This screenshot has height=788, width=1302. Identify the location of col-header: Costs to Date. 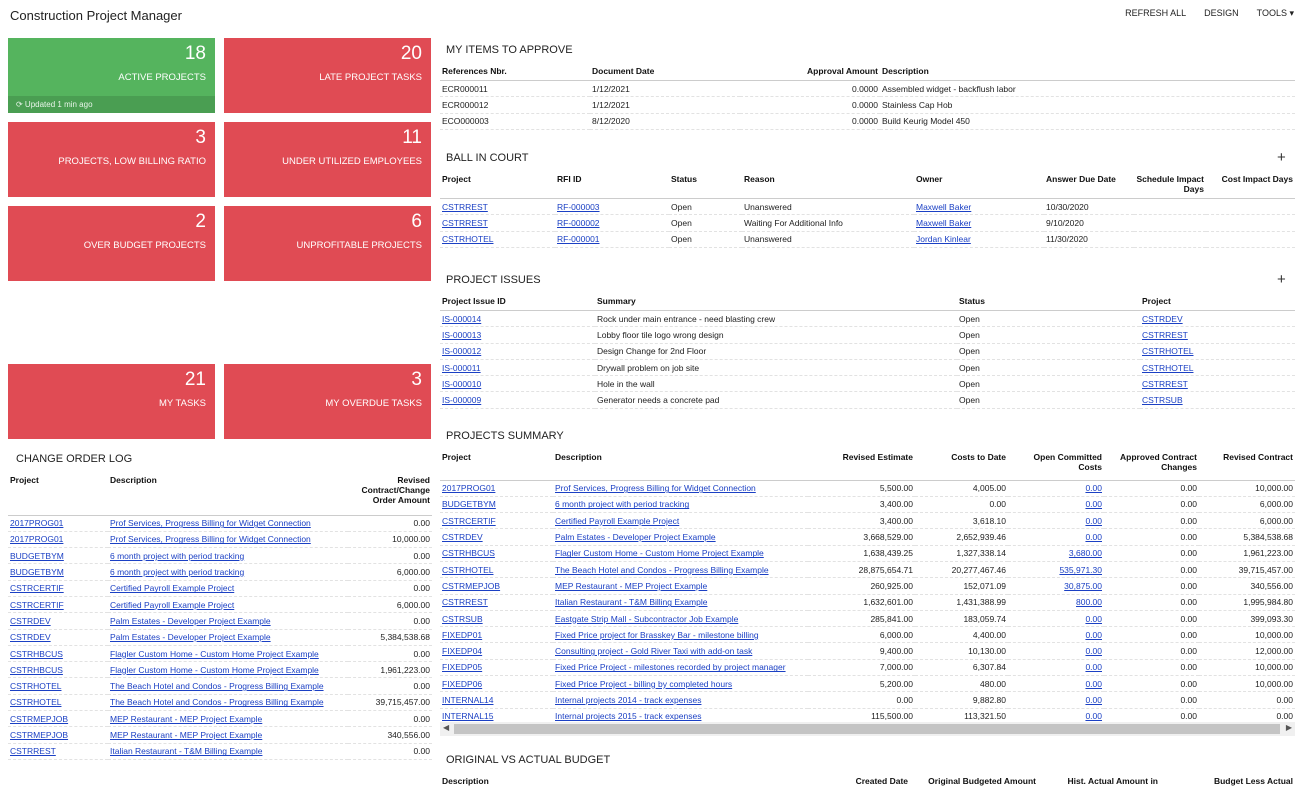
(961, 465).